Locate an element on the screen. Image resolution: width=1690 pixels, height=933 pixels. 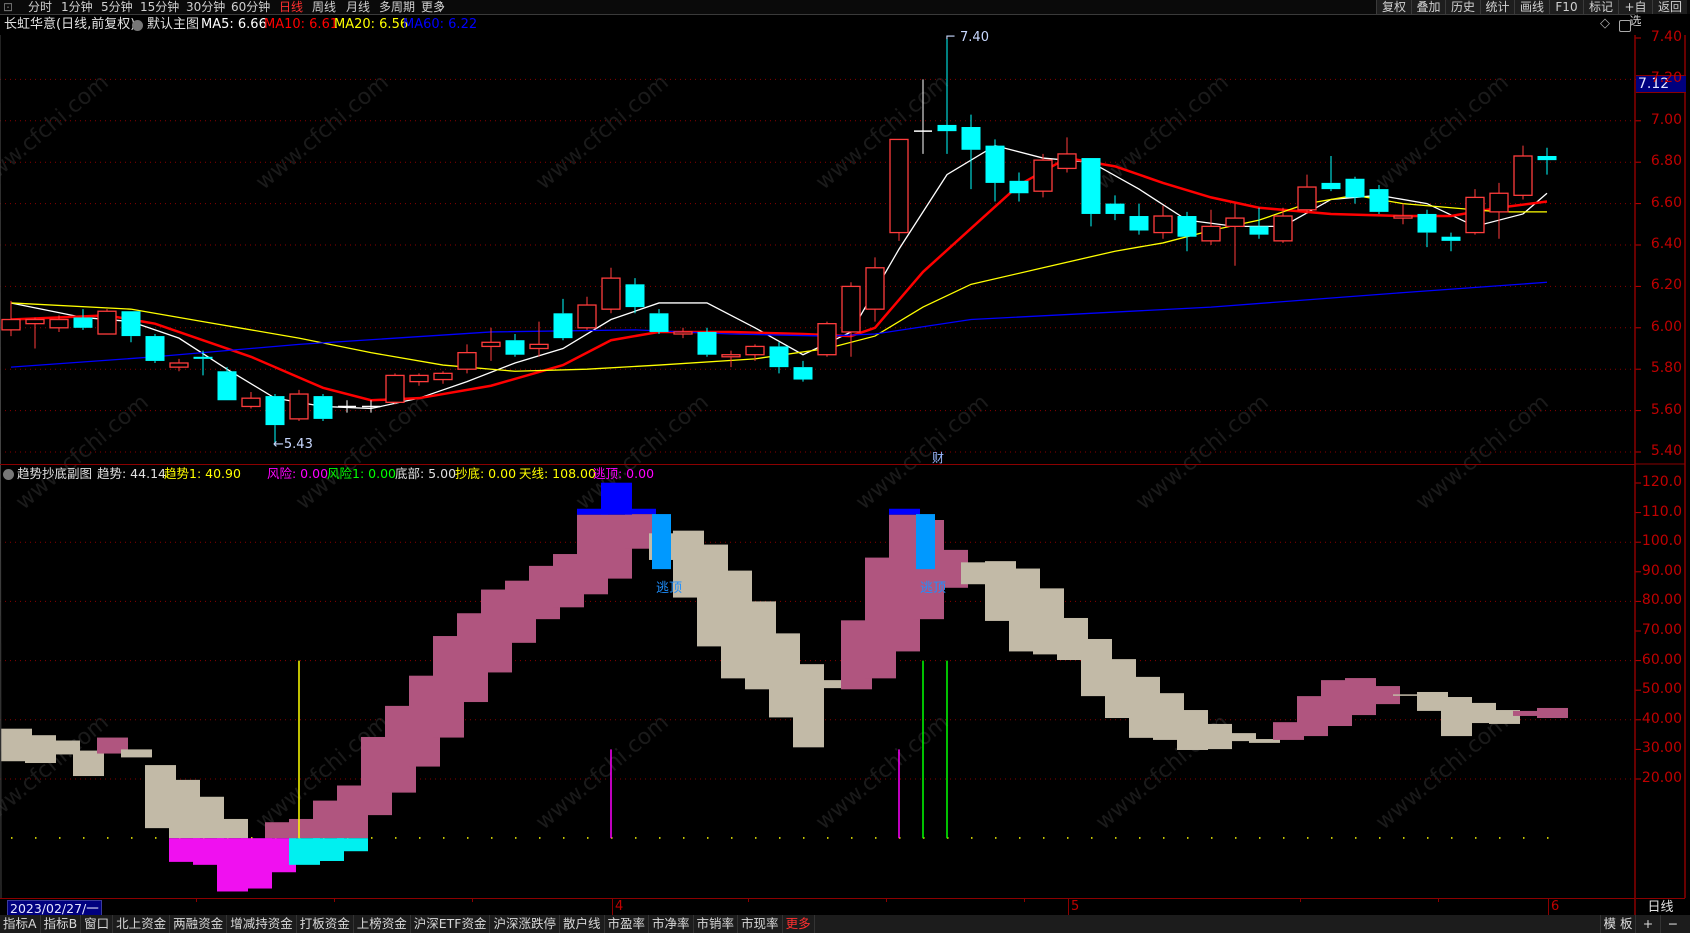
diamond-icon: ◇ is located at coordinates (1605, 24).